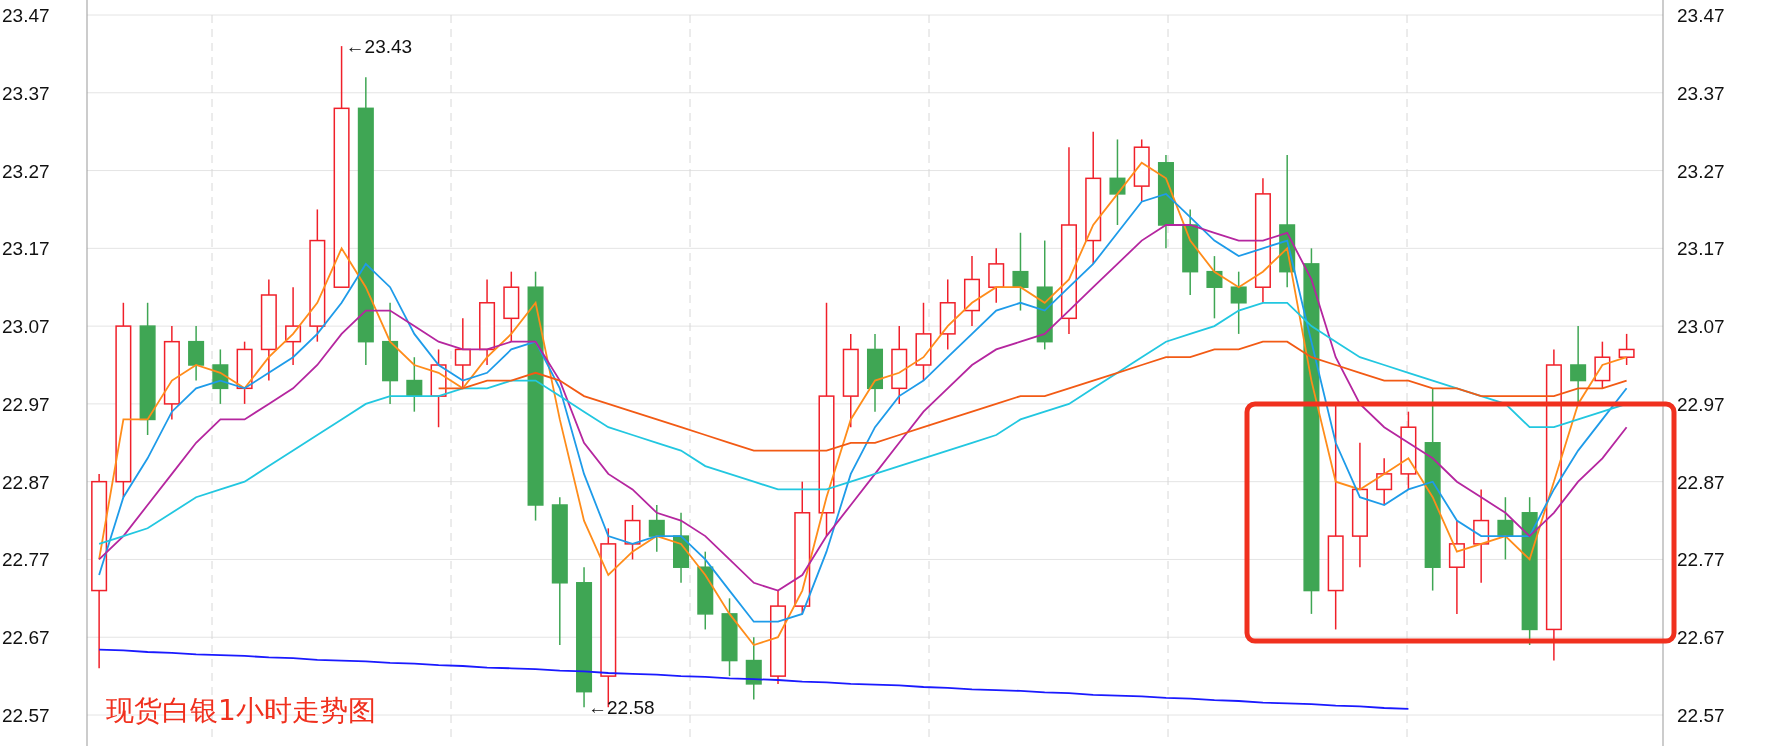 This screenshot has height=746, width=1768. Describe the element at coordinates (379, 47) in the screenshot. I see `price-annotation: ←23.43` at that location.